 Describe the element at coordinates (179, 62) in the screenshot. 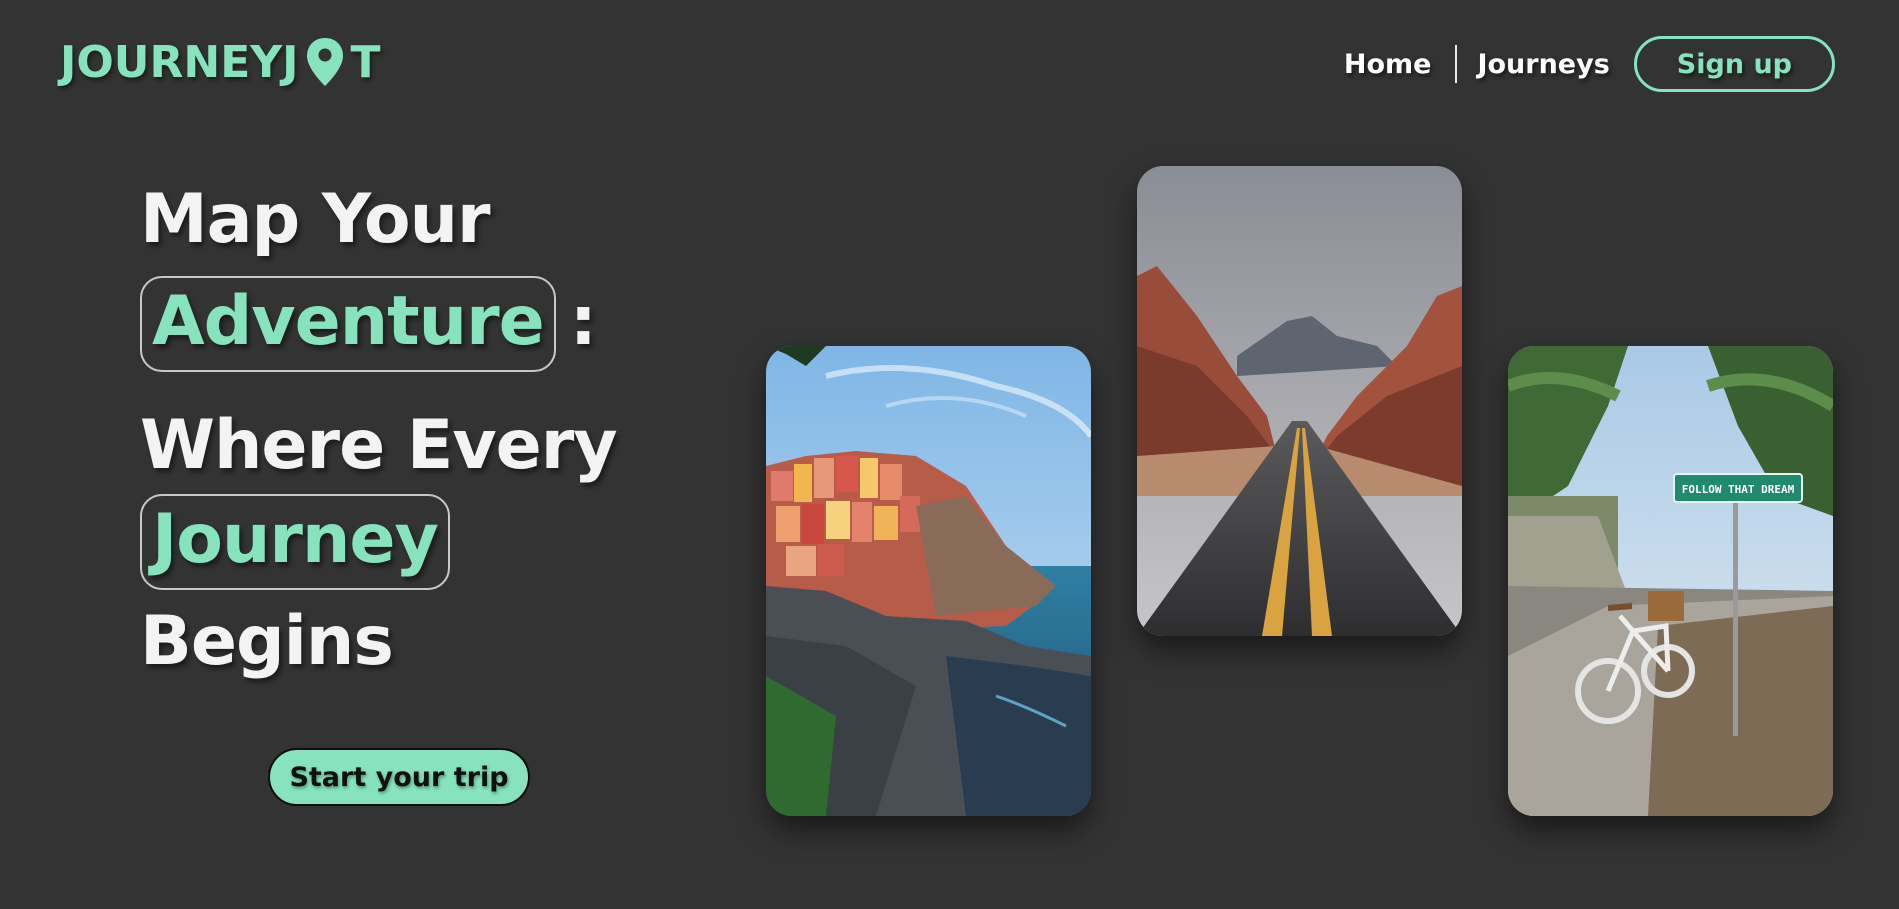

I see `logo-text-start: JOURNEYJ` at that location.